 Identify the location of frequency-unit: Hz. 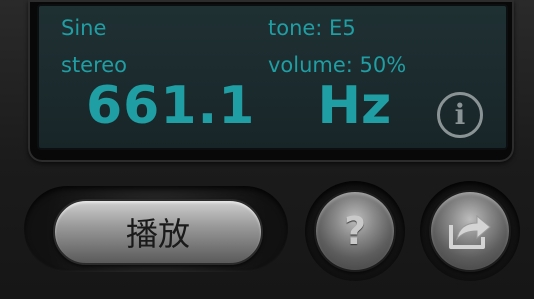
(354, 106).